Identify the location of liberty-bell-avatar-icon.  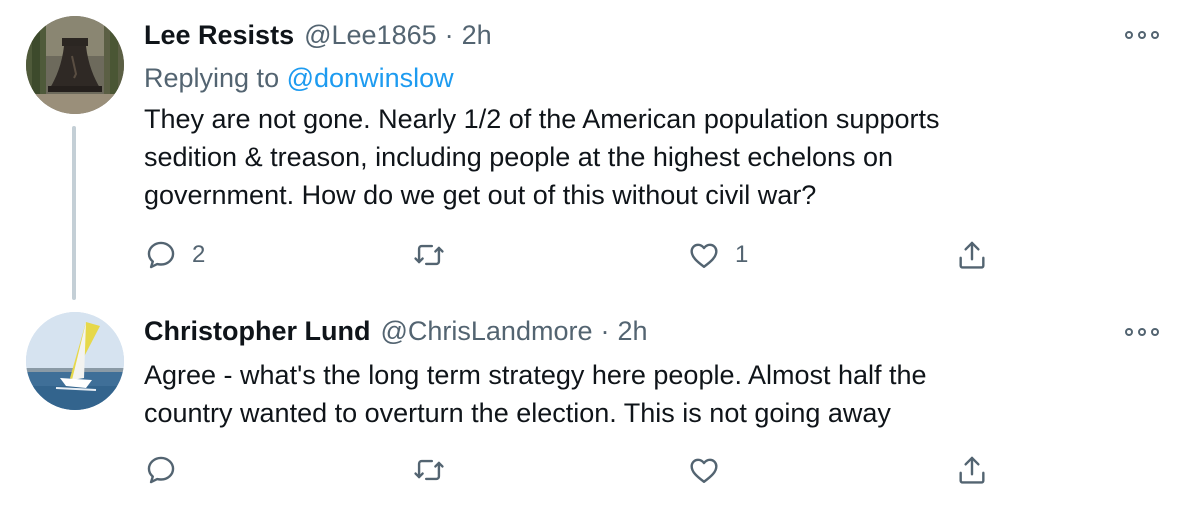
(75, 65).